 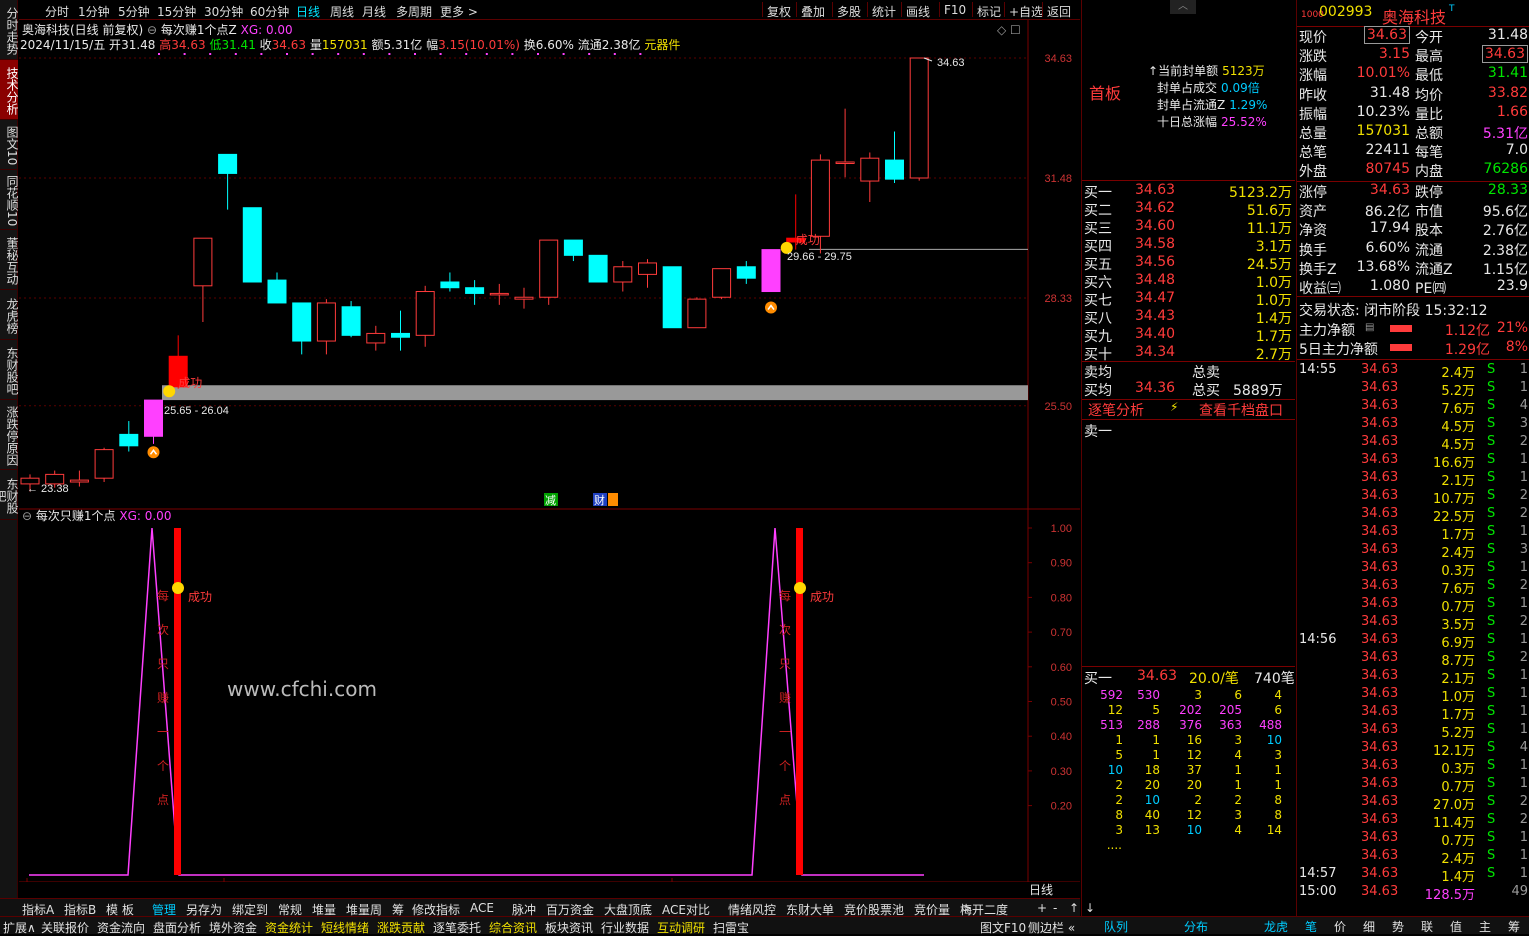 What do you see at coordinates (569, 927) in the screenshot?
I see `bottom-tab: 板块资讯` at bounding box center [569, 927].